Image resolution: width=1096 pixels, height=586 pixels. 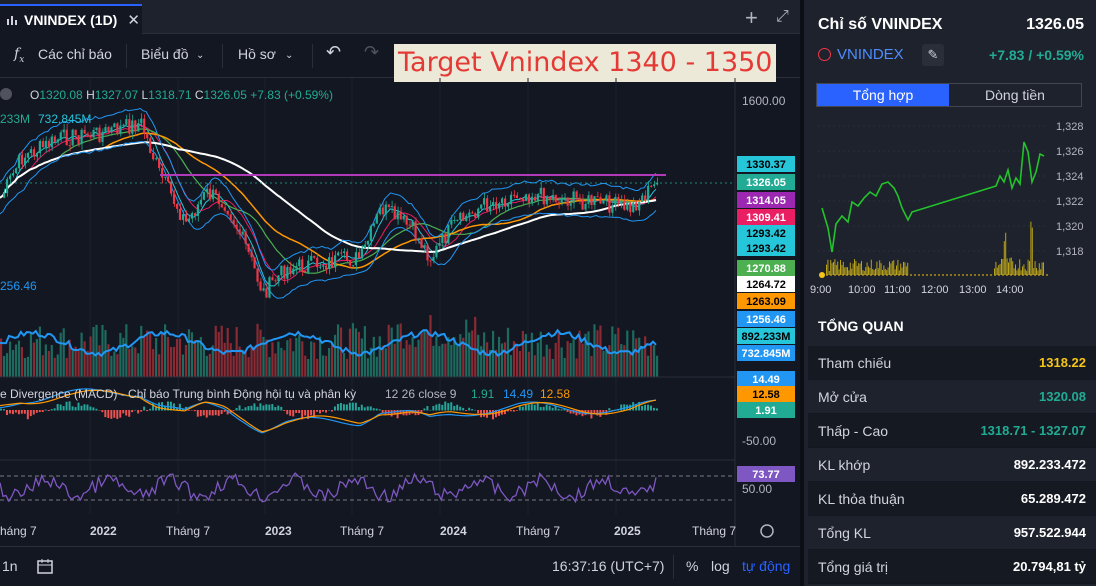 I want to click on settings-gear-icon, so click(x=767, y=531).